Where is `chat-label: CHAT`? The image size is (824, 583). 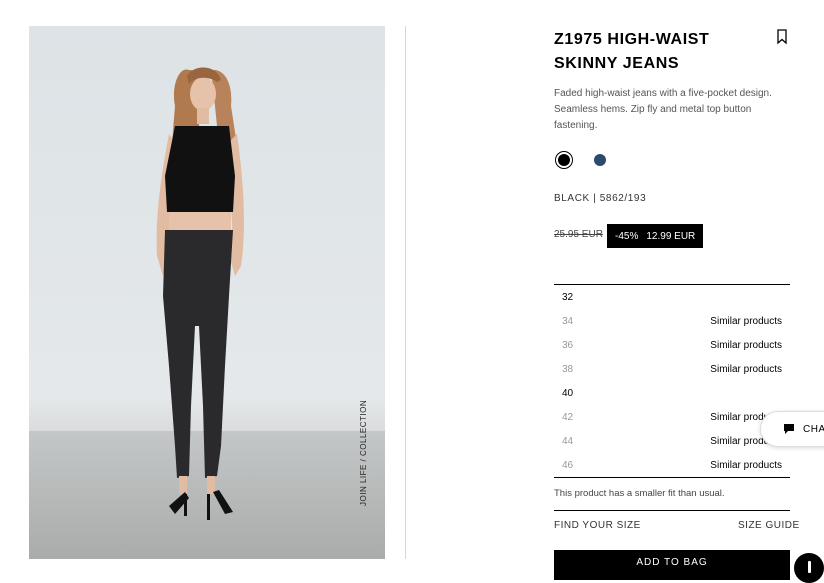 chat-label: CHAT is located at coordinates (813, 429).